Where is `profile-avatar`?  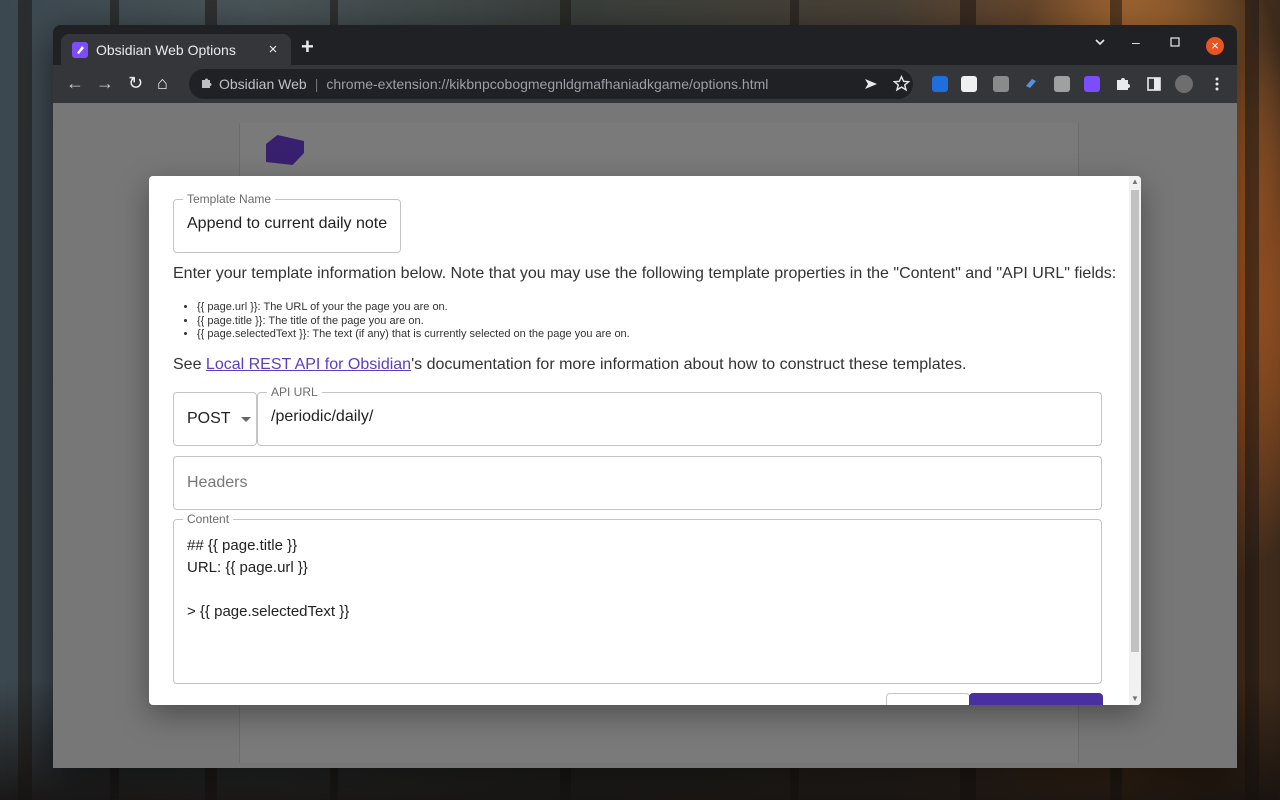 profile-avatar is located at coordinates (1184, 84).